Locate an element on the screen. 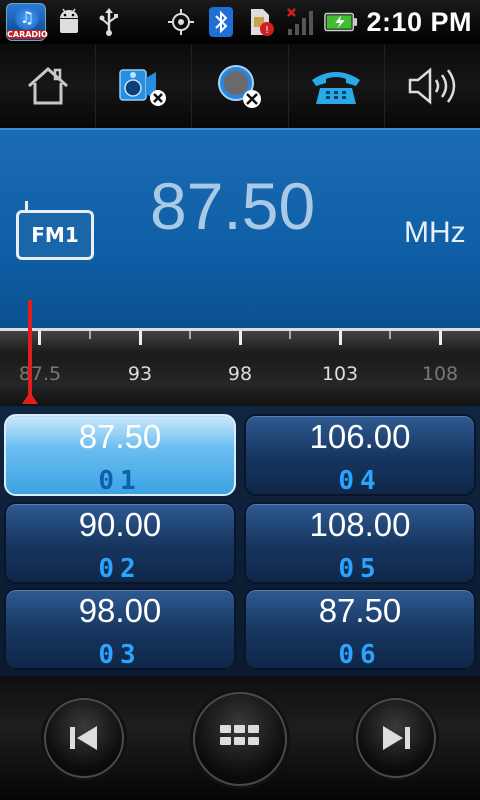 This screenshot has width=480, height=800. home-icon is located at coordinates (47, 85).